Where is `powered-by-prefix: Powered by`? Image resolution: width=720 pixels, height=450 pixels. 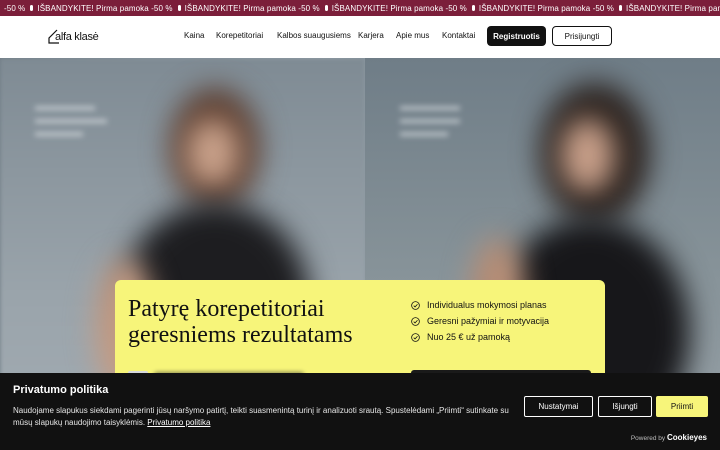 powered-by-prefix: Powered by is located at coordinates (648, 438).